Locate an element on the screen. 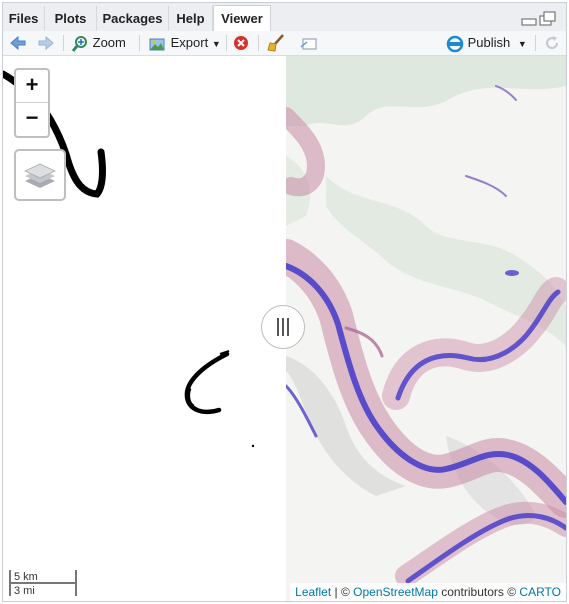  forward-arrow-icon is located at coordinates (46, 43).